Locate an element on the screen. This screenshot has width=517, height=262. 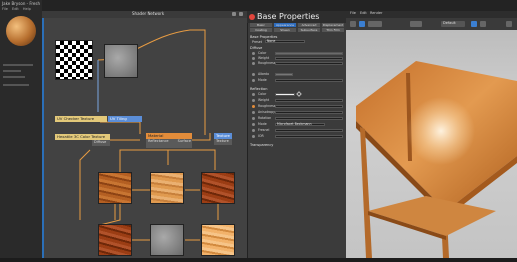
tab-appearance: Appearance is located at coordinates (285, 25).